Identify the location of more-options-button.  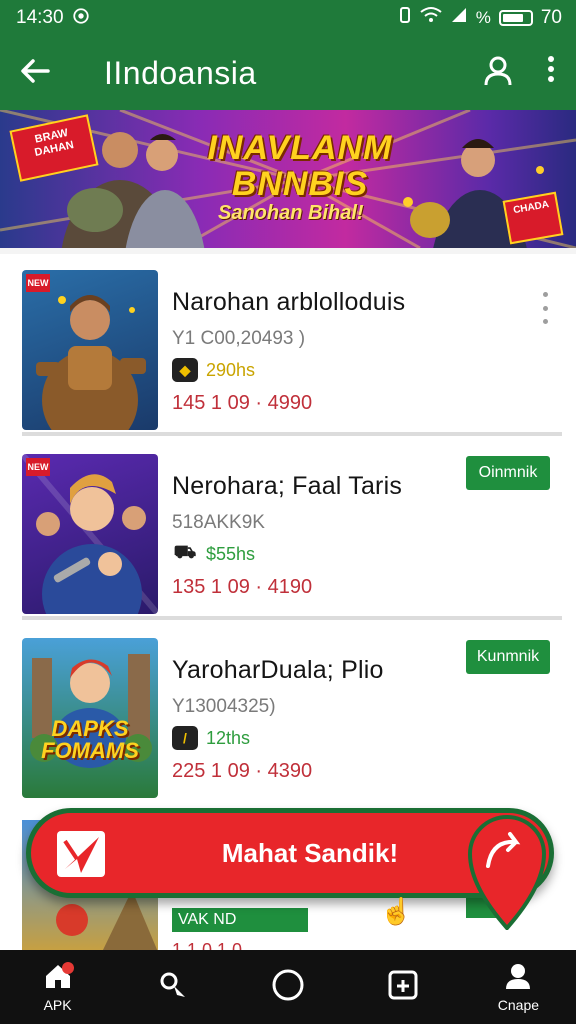
(551, 73).